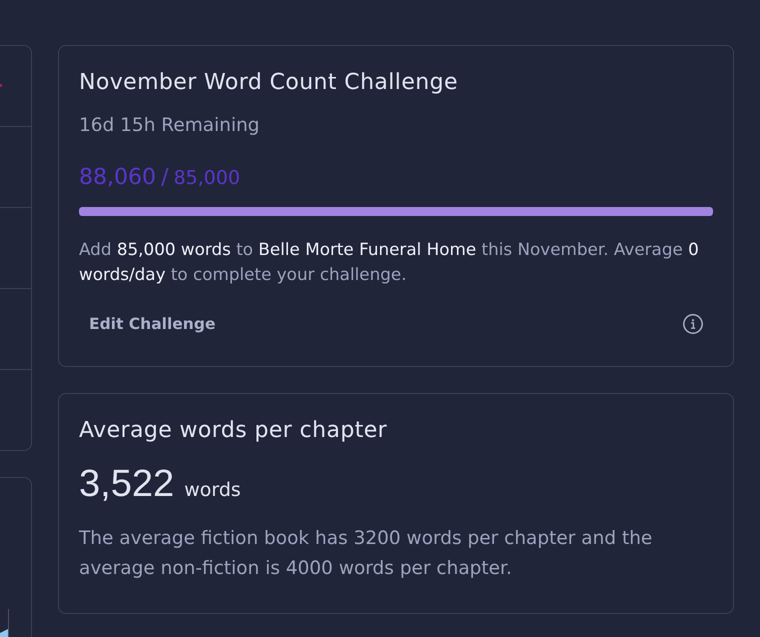 This screenshot has width=760, height=637. Describe the element at coordinates (693, 324) in the screenshot. I see `info-icon` at that location.